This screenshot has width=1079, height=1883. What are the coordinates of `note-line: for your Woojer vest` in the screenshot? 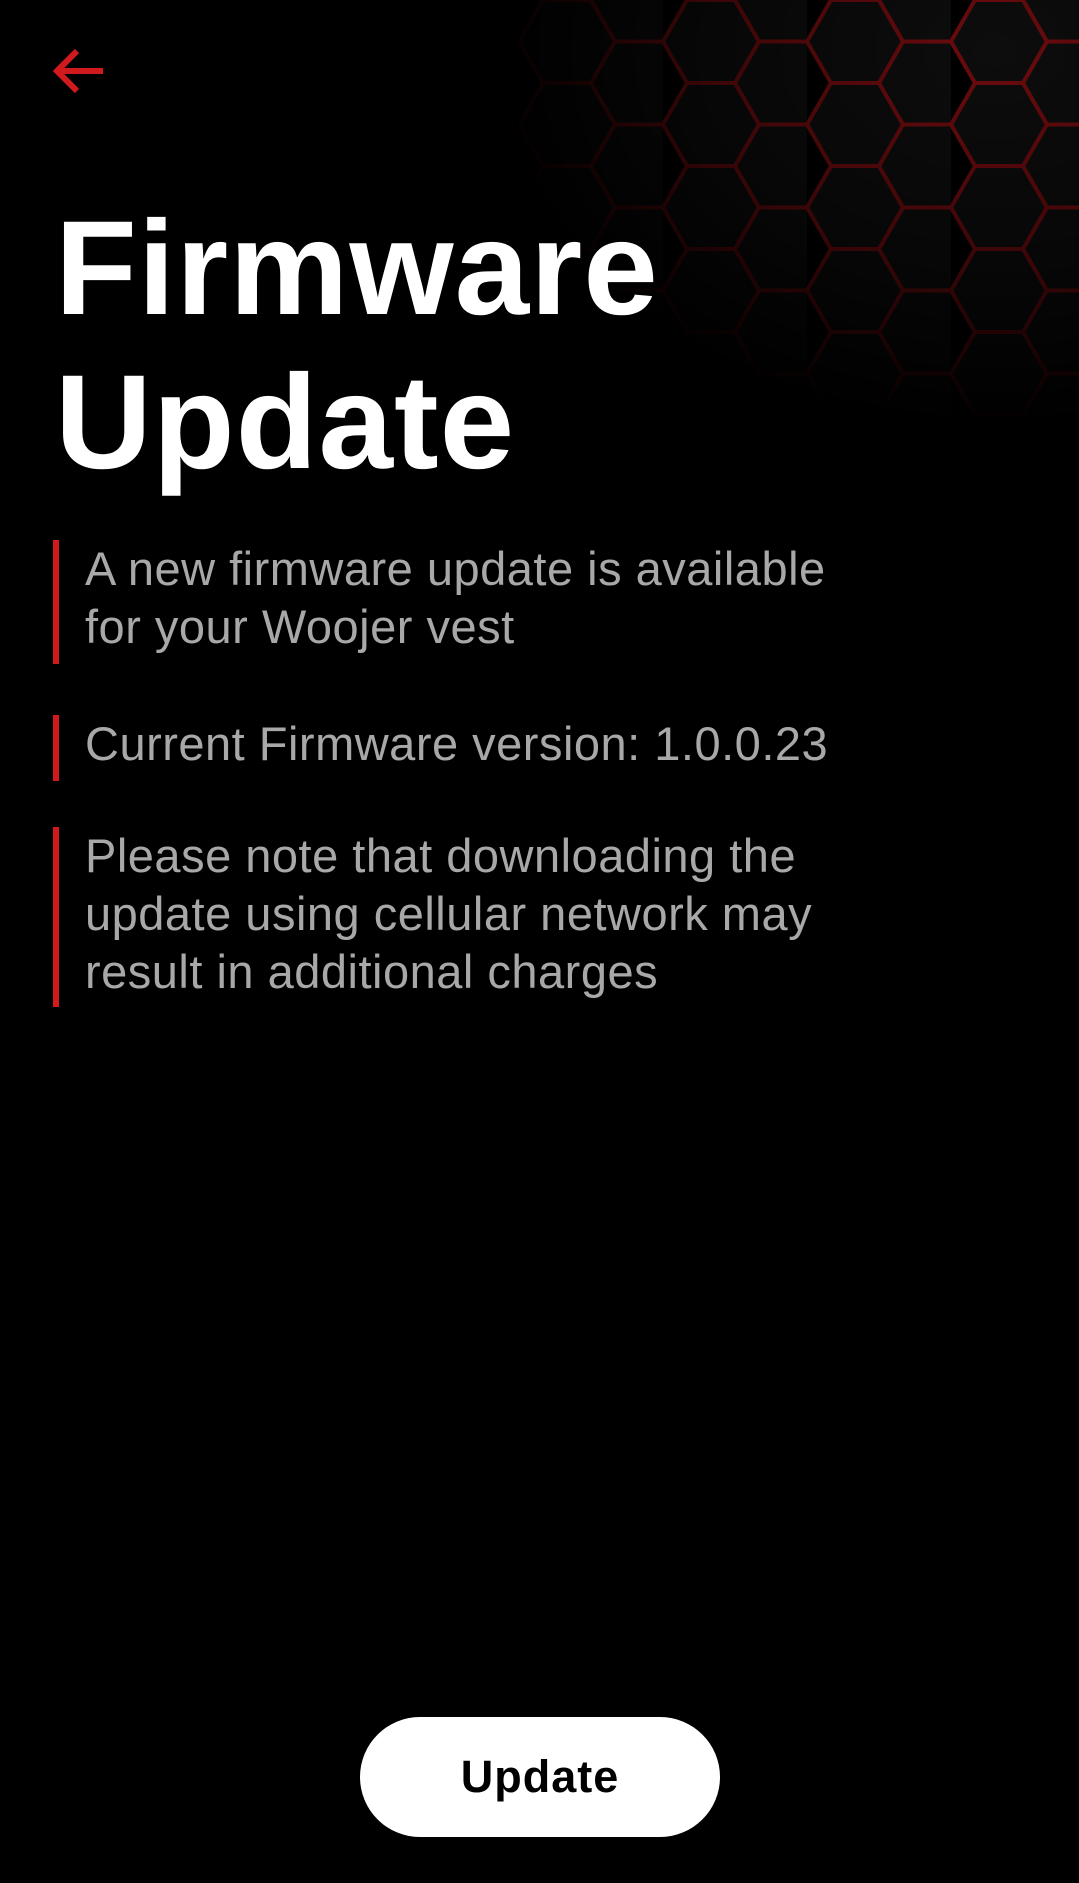 It's located at (300, 626).